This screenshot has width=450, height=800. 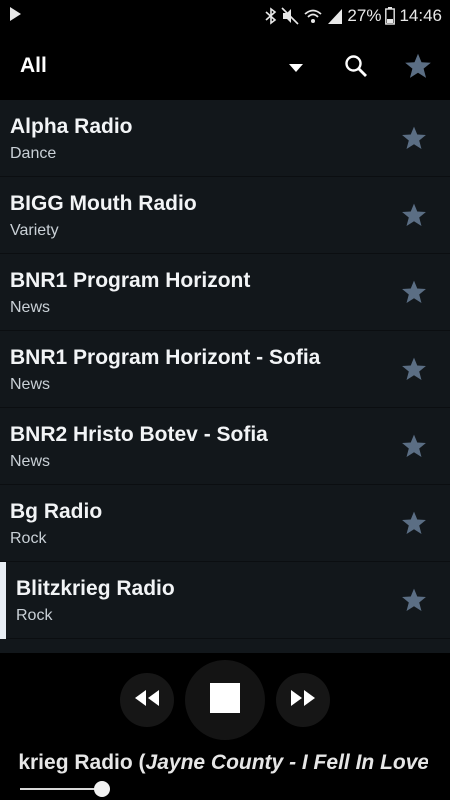 What do you see at coordinates (420, 15) in the screenshot?
I see `clock: 14:46` at bounding box center [420, 15].